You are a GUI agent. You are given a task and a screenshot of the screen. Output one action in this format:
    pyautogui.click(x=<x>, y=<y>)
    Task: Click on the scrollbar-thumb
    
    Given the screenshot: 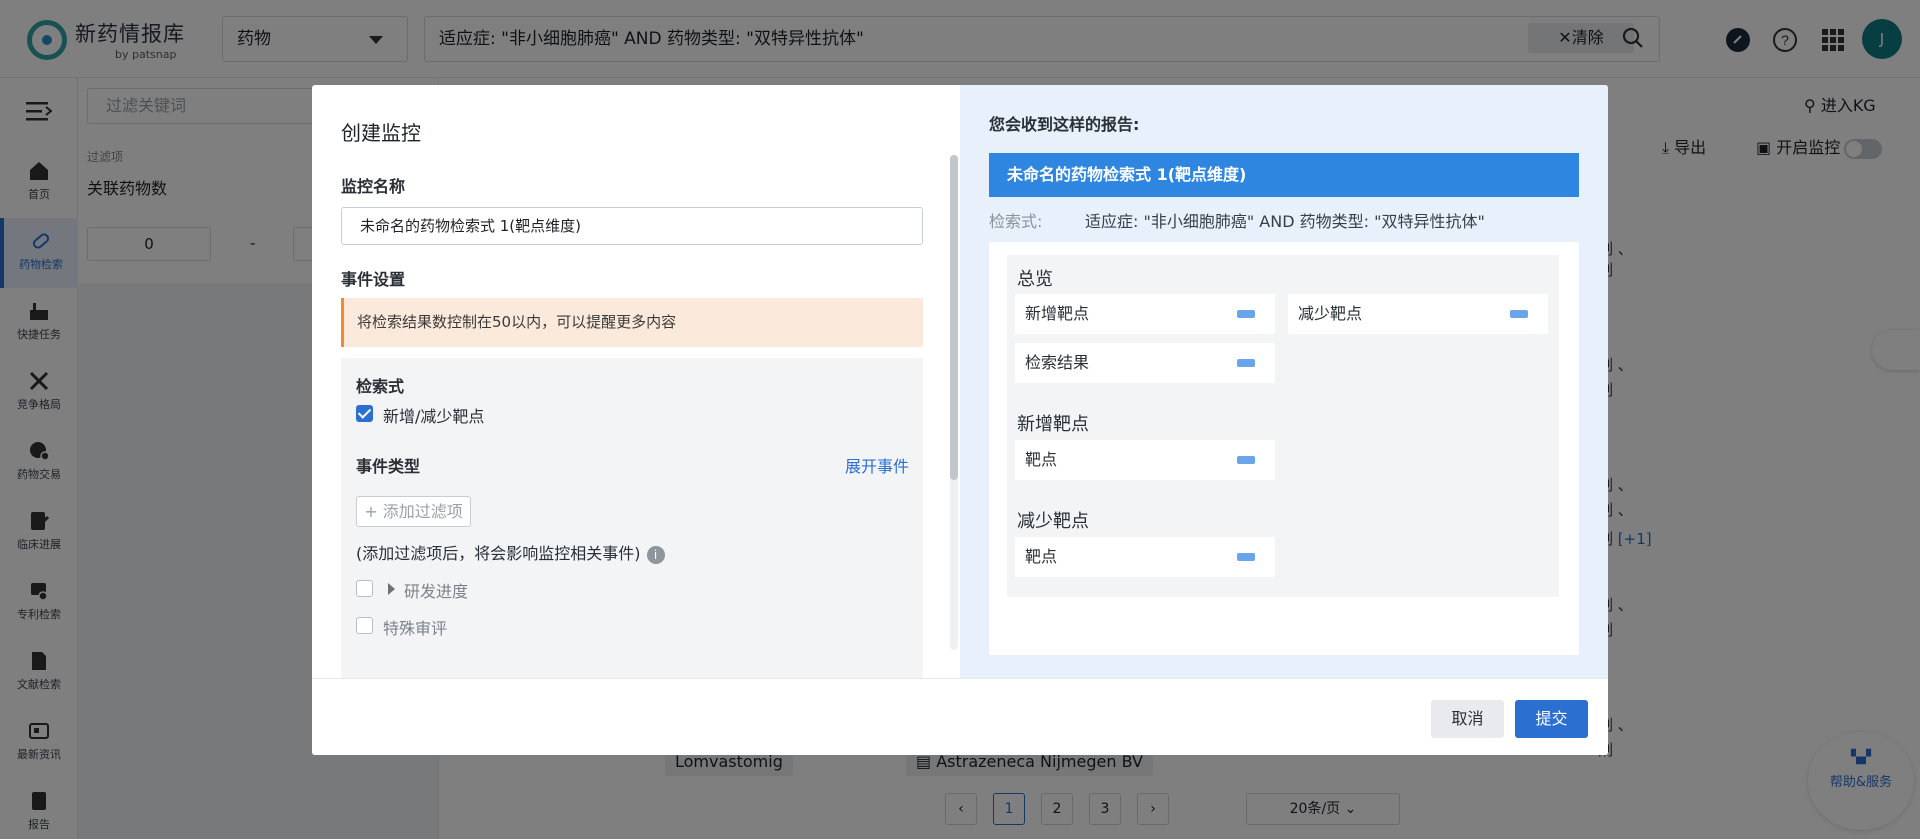 What is the action you would take?
    pyautogui.click(x=954, y=317)
    